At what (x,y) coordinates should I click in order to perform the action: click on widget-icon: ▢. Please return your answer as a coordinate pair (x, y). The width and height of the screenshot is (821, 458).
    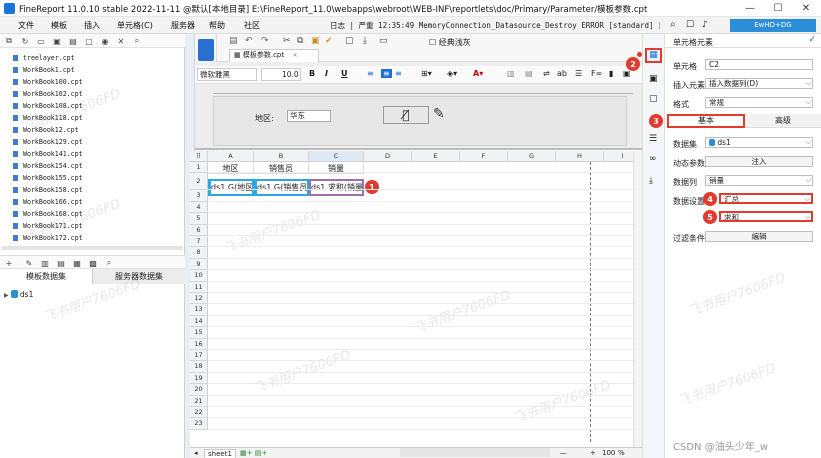
    Looking at the image, I should click on (653, 99).